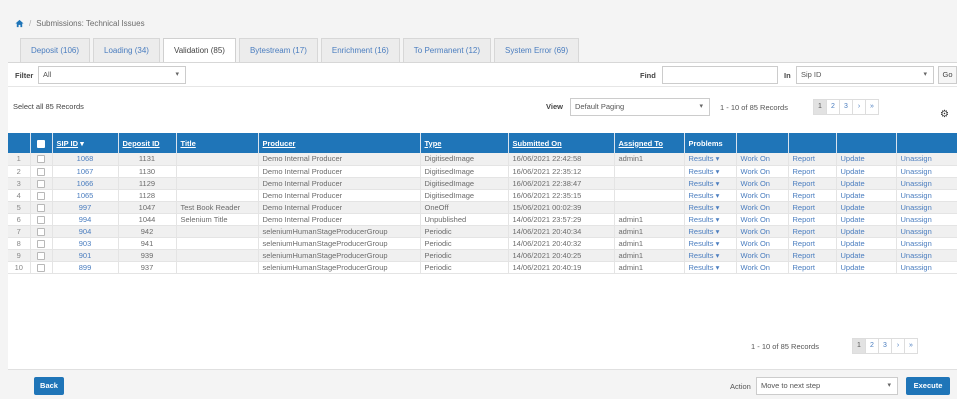 This screenshot has height=399, width=957. I want to click on search-field-select: Sip ID ▾, so click(865, 75).